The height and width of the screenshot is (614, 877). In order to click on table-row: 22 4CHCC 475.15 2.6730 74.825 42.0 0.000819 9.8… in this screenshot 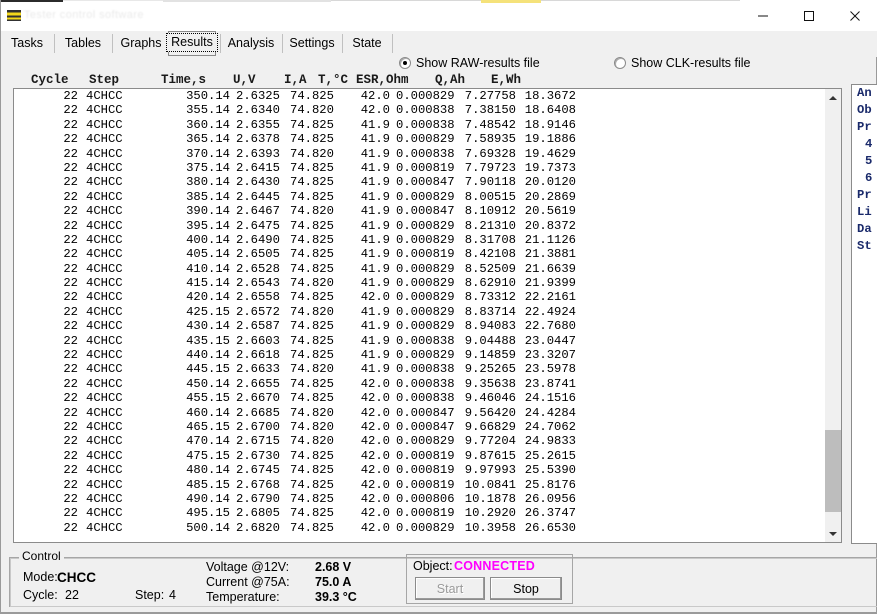, I will do `click(419, 456)`.